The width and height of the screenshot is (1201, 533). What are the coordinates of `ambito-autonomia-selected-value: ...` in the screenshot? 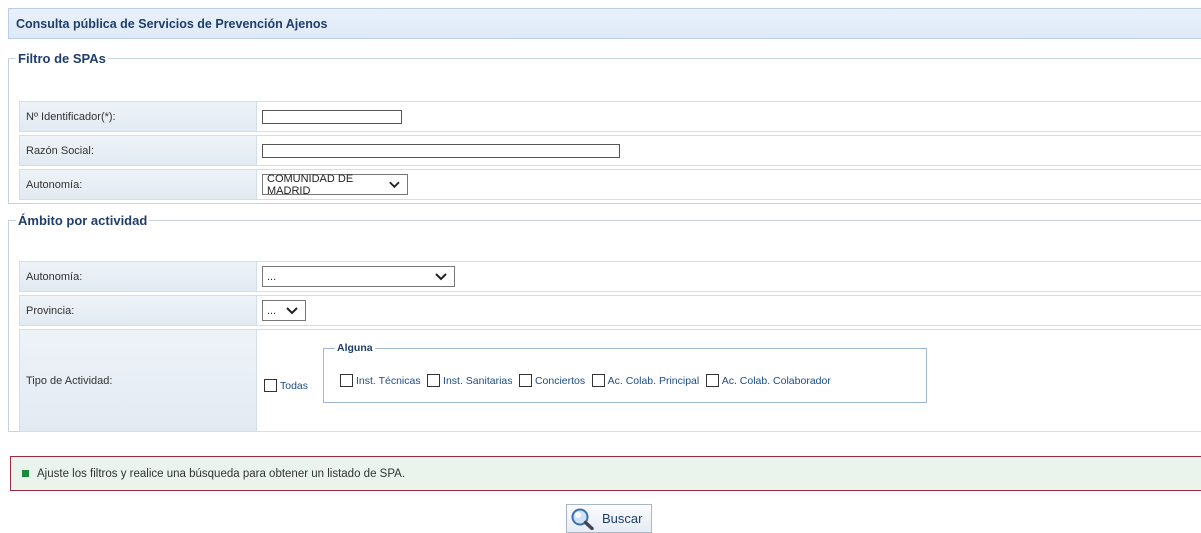 It's located at (272, 276).